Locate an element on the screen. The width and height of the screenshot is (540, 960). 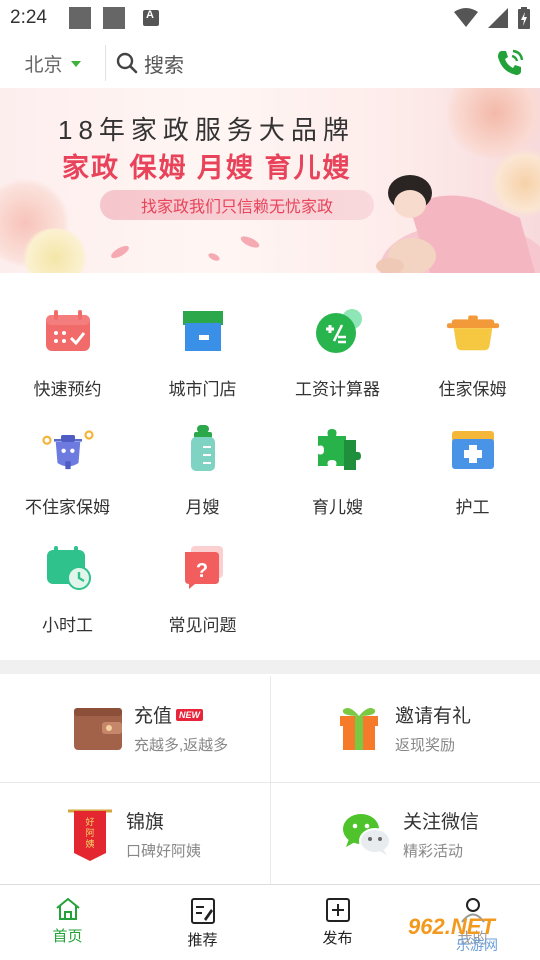
tab-label: 推荐 is located at coordinates (202, 940).